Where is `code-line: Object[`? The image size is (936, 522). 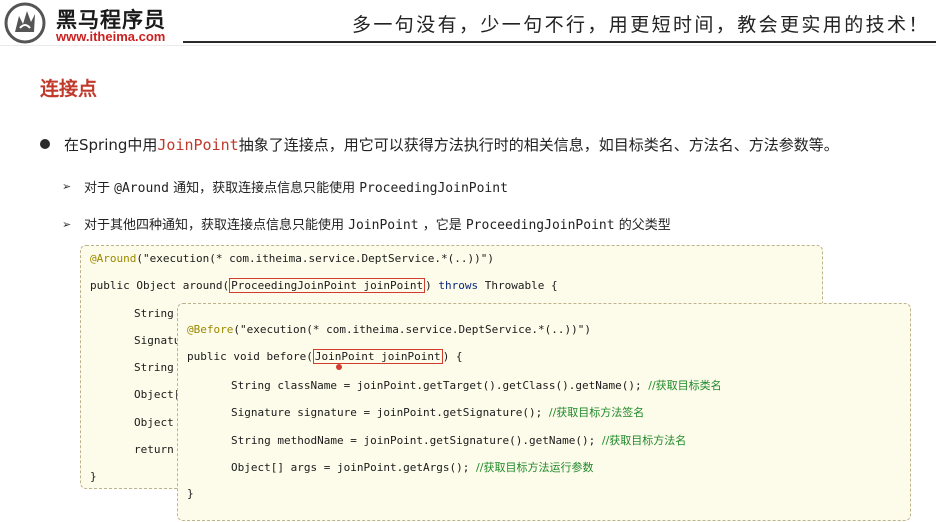
code-line: Object[ is located at coordinates (157, 394).